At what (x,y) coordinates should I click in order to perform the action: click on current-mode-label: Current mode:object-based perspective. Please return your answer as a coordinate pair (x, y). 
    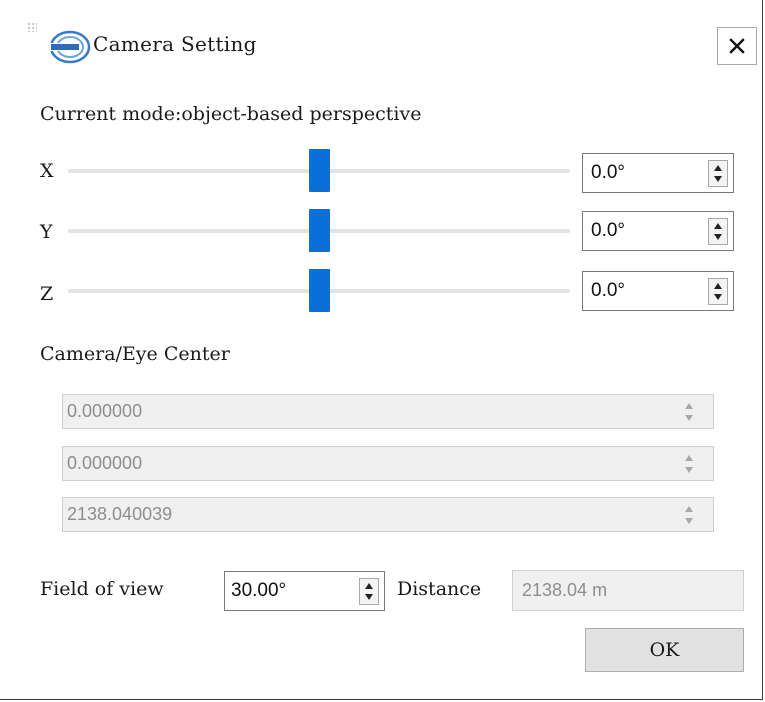
    Looking at the image, I should click on (231, 114).